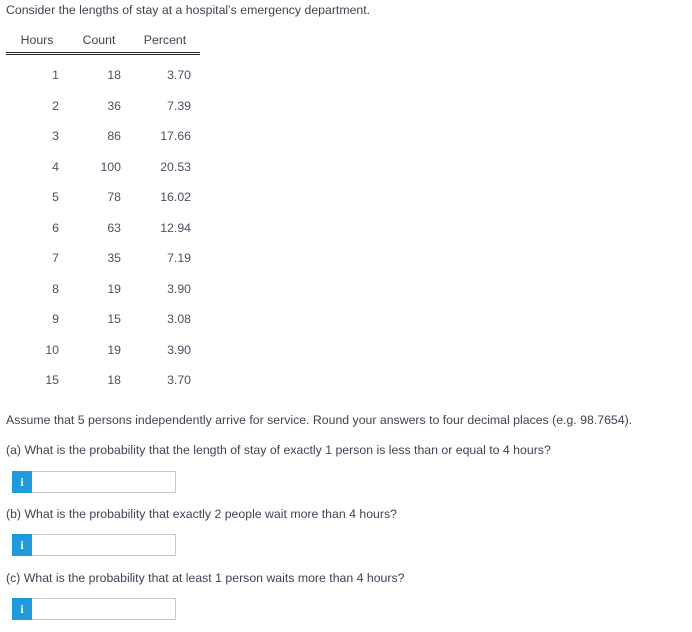 The width and height of the screenshot is (692, 632). Describe the element at coordinates (103, 258) in the screenshot. I see `table-row: 7 35 7.19` at that location.